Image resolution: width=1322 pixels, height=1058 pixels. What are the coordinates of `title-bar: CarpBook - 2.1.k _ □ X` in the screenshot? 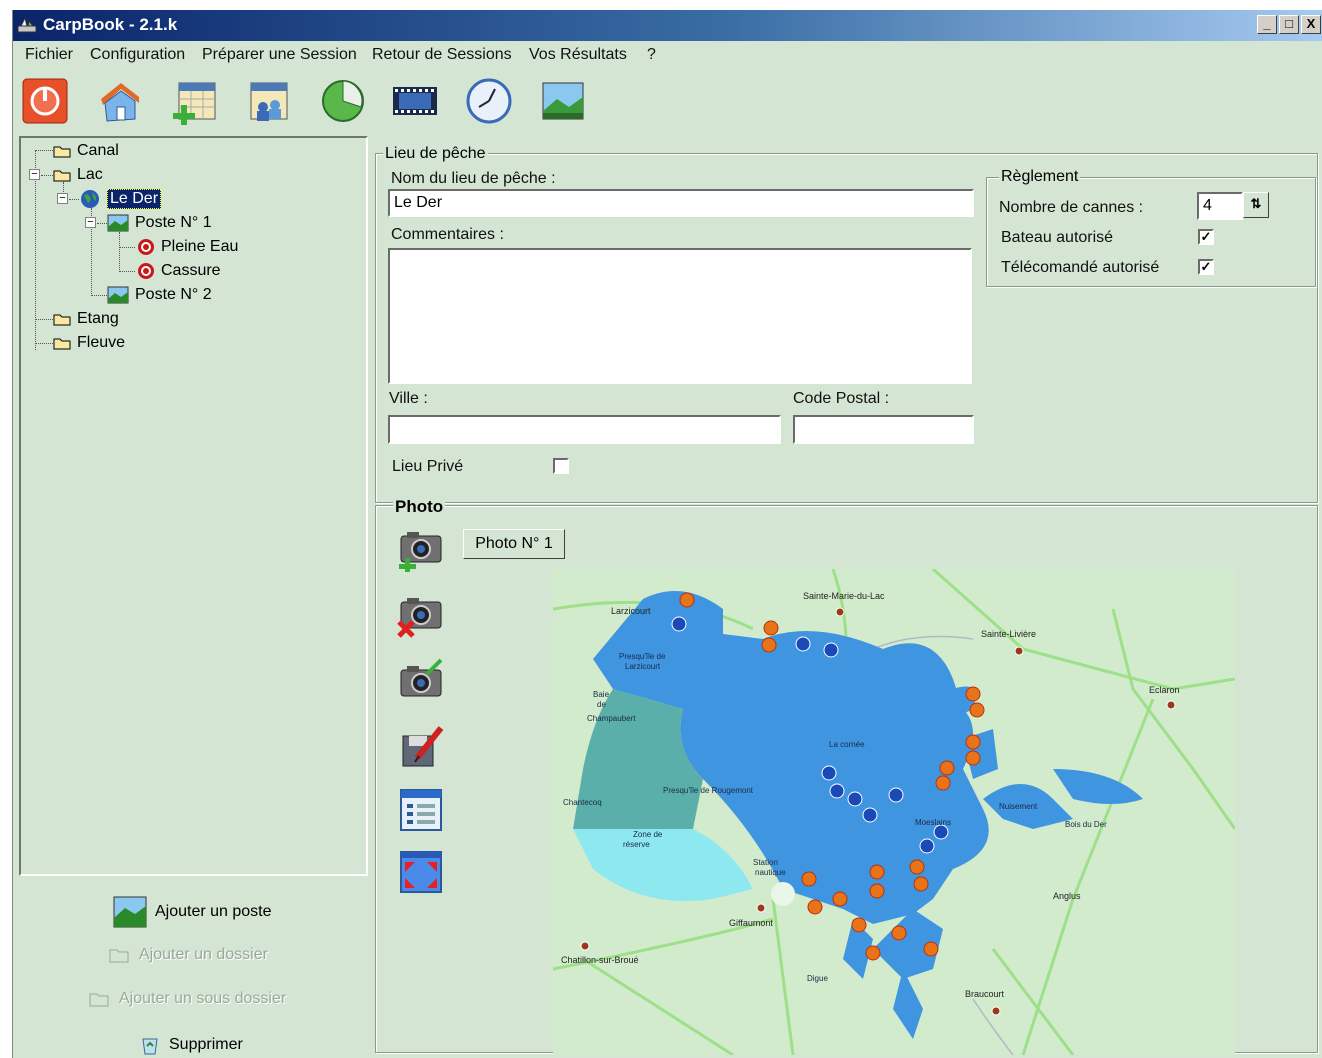 It's located at (667, 25).